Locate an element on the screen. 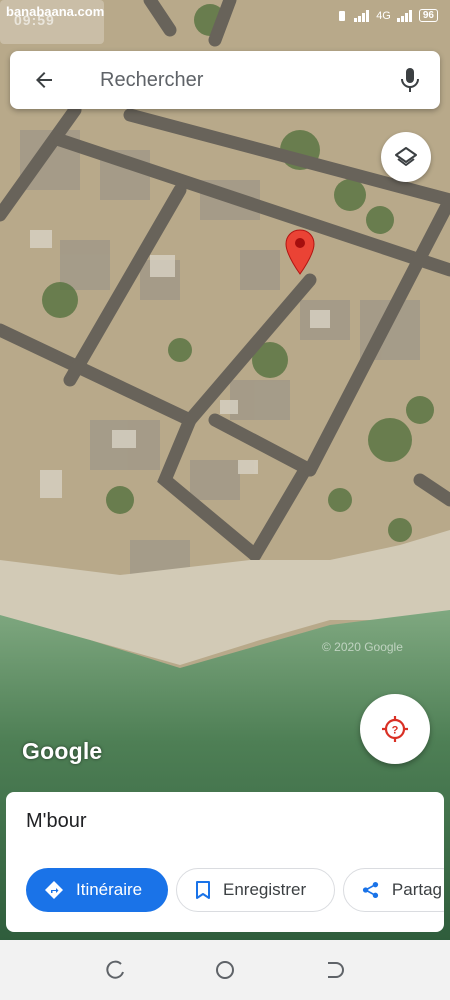 The image size is (450, 1000). layers-icon is located at coordinates (406, 156).